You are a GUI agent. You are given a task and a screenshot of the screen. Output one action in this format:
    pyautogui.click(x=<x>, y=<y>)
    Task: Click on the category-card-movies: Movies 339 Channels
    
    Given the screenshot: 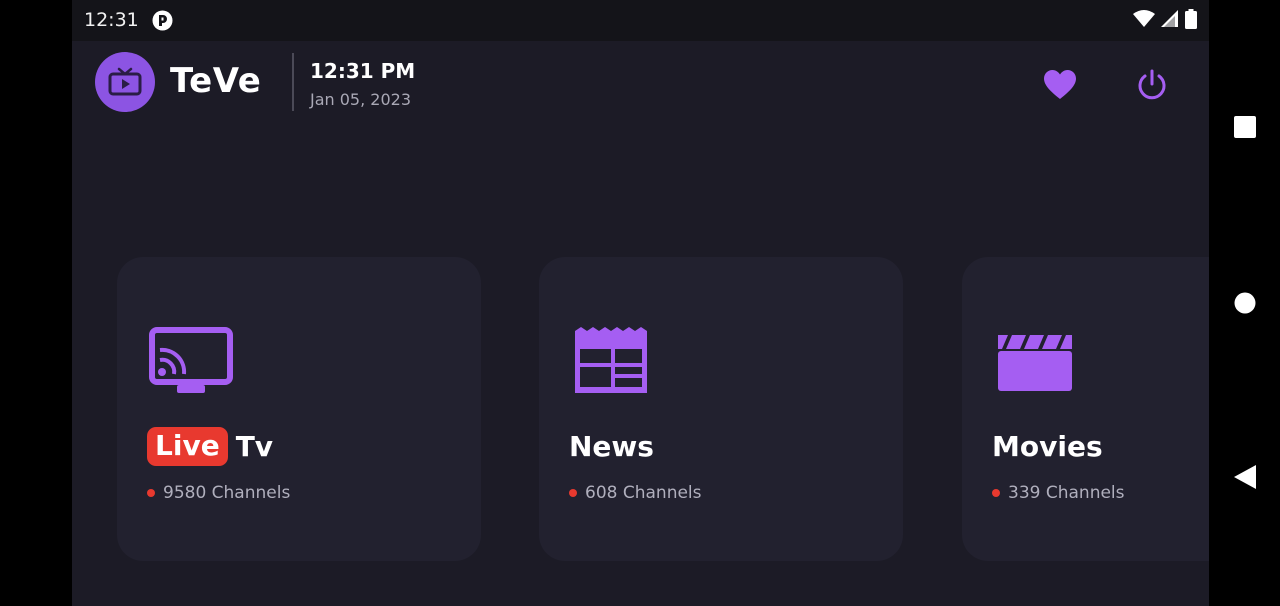 What is the action you would take?
    pyautogui.click(x=1085, y=409)
    